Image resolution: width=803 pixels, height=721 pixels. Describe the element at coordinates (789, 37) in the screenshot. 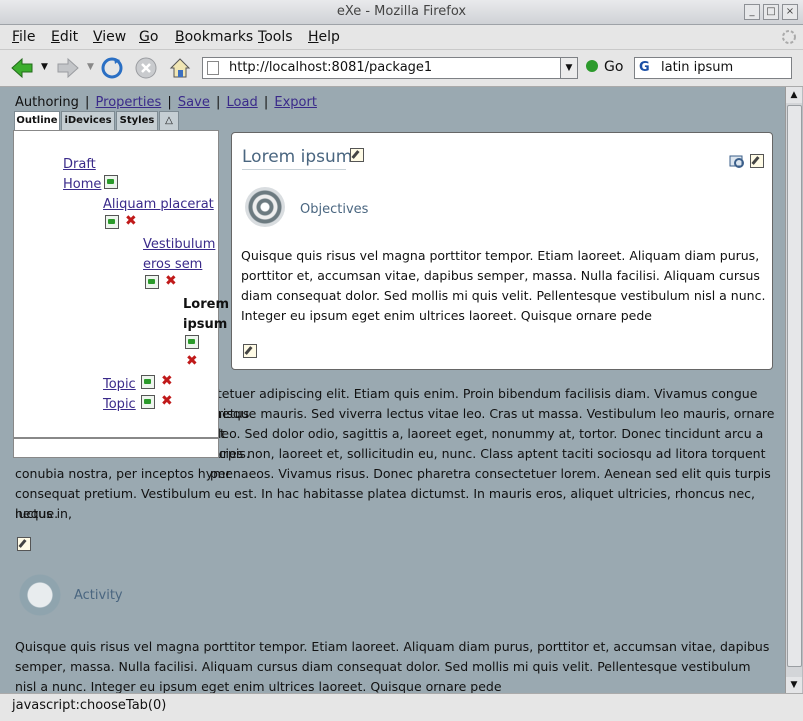

I see `throbber-icon` at that location.